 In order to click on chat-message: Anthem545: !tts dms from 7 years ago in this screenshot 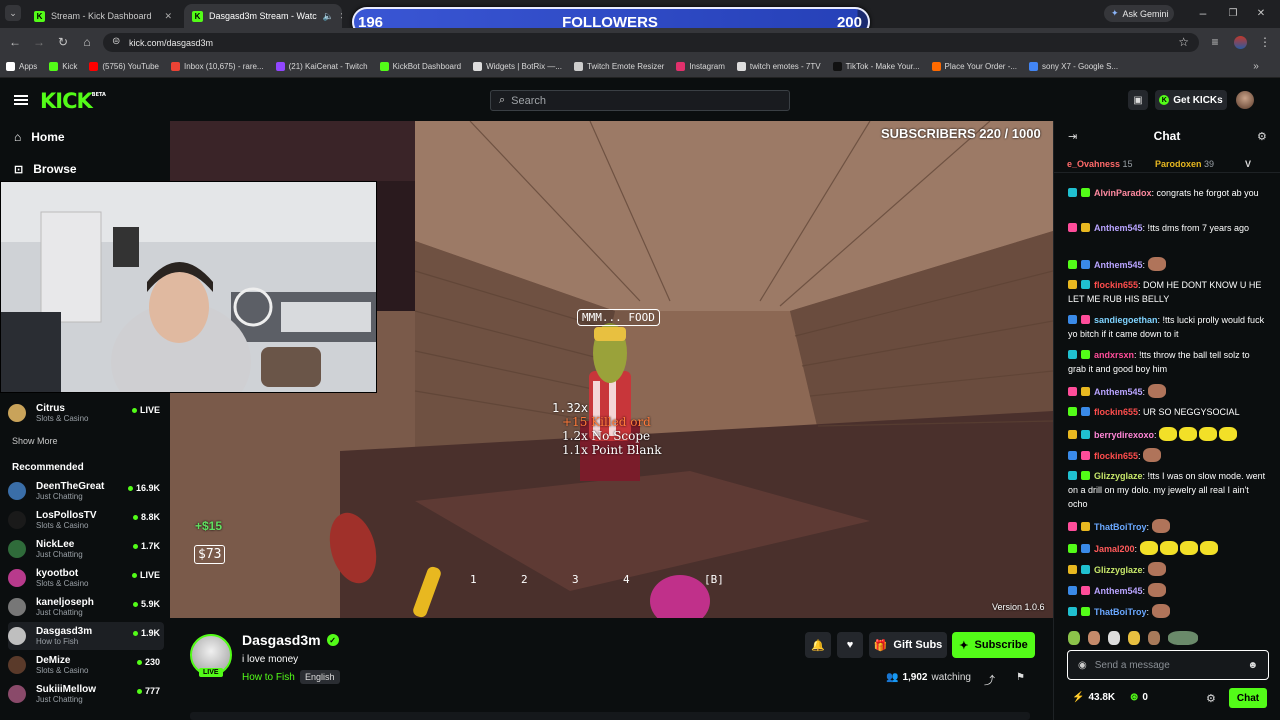, I will do `click(1168, 228)`.